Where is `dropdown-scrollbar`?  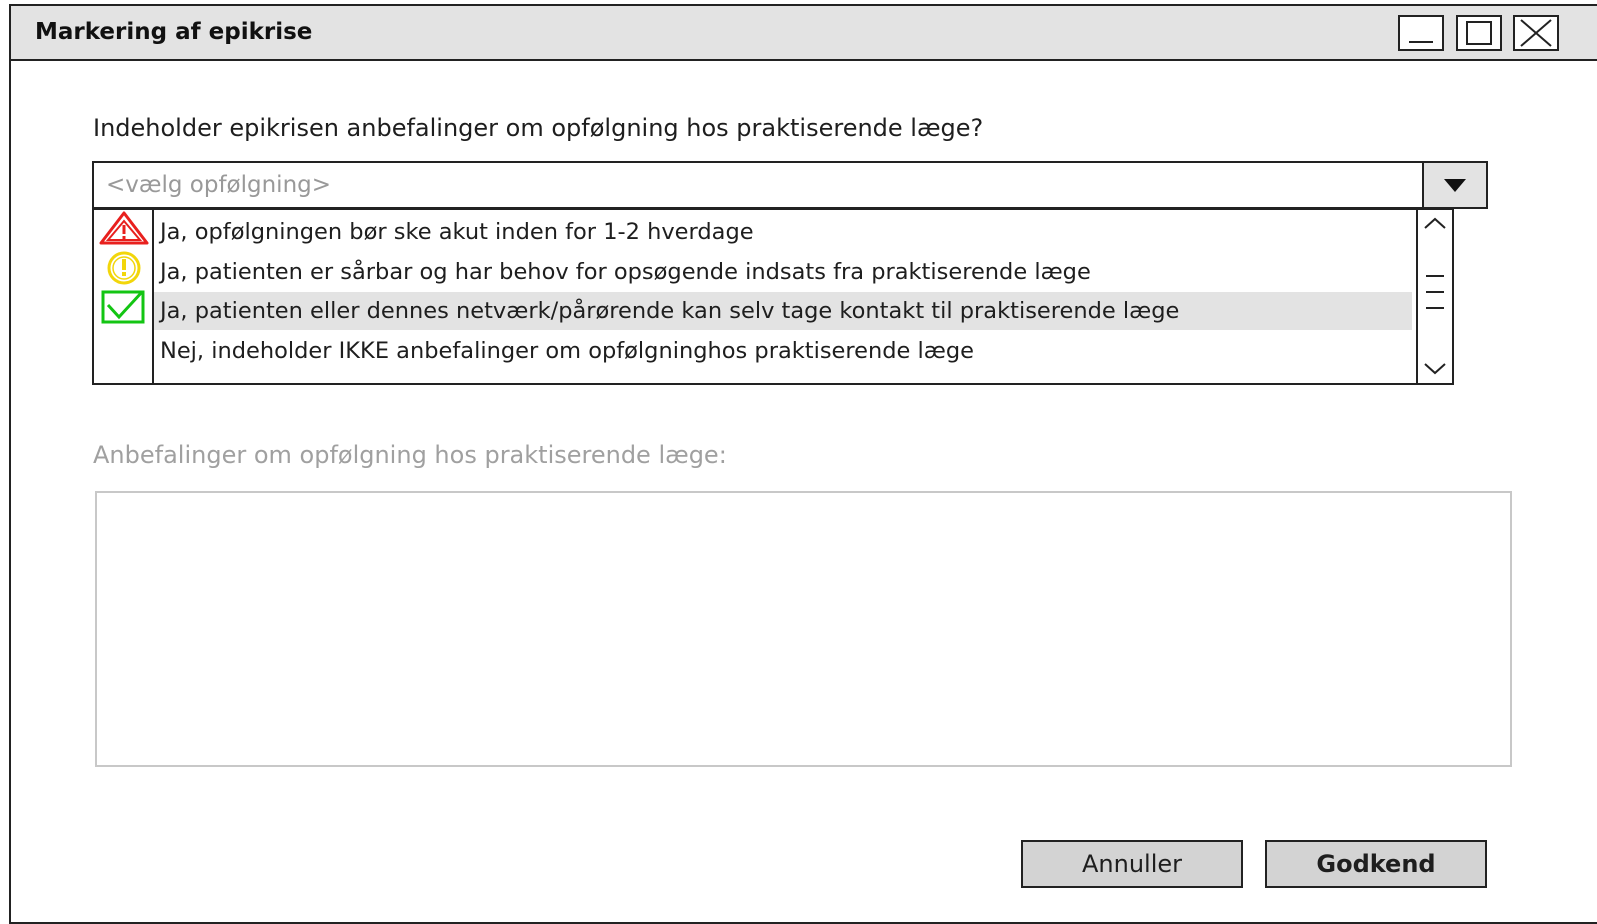 dropdown-scrollbar is located at coordinates (1434, 296).